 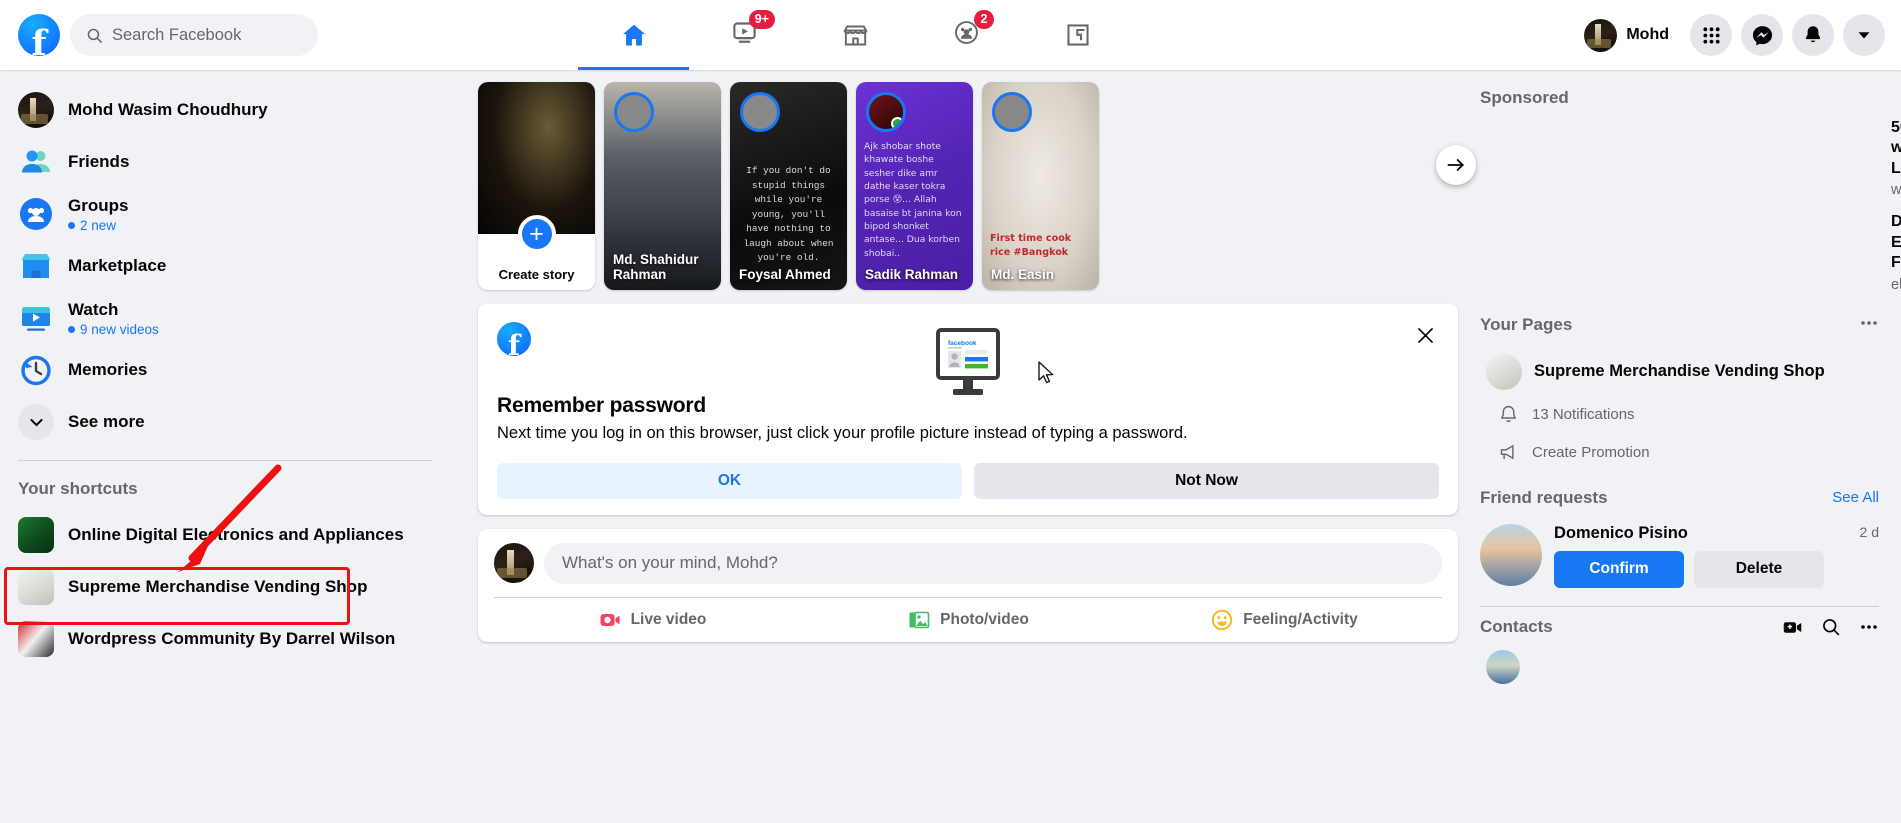 I want to click on see-all-link: See All, so click(x=1855, y=497).